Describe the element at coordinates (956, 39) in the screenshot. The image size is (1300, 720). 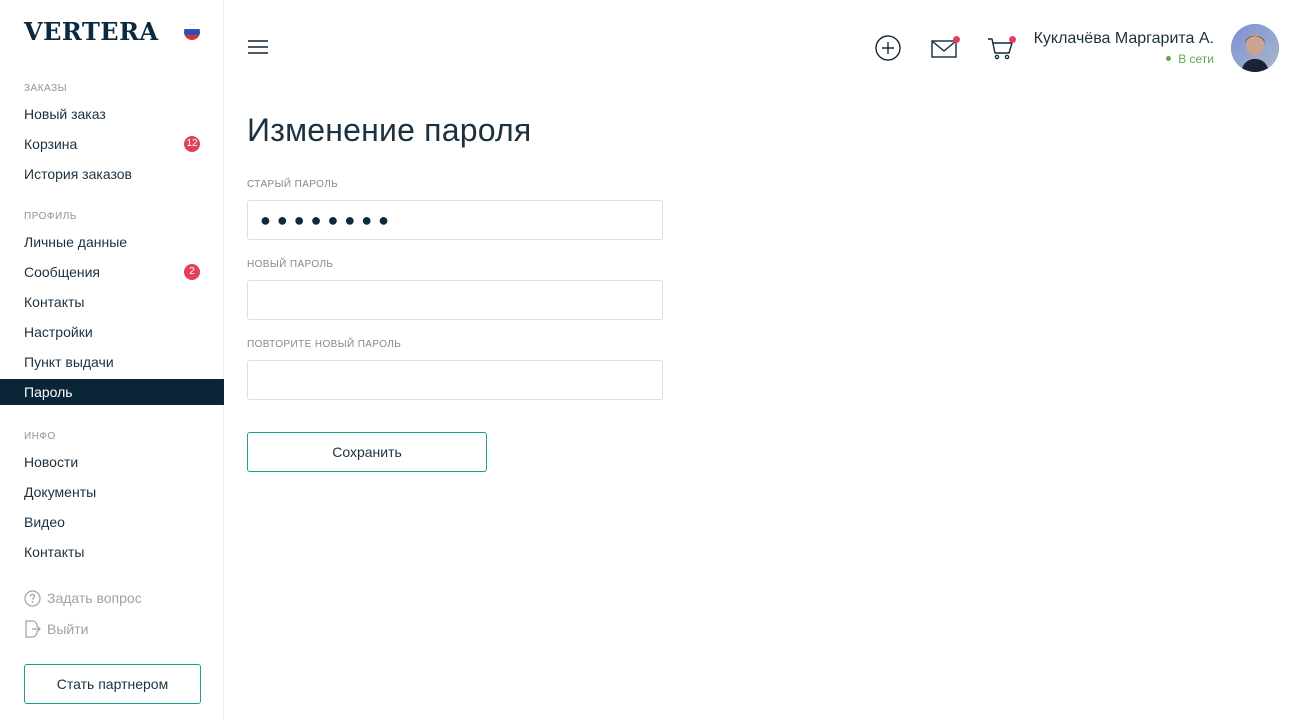
I see `unread-indicator` at that location.